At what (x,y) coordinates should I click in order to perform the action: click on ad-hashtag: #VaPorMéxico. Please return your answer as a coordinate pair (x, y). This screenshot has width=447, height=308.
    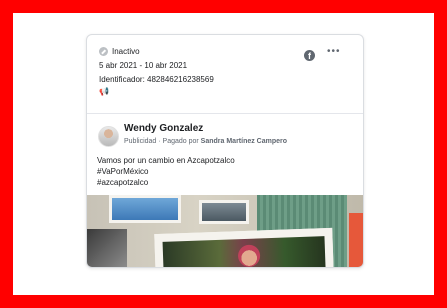
    Looking at the image, I should click on (166, 171).